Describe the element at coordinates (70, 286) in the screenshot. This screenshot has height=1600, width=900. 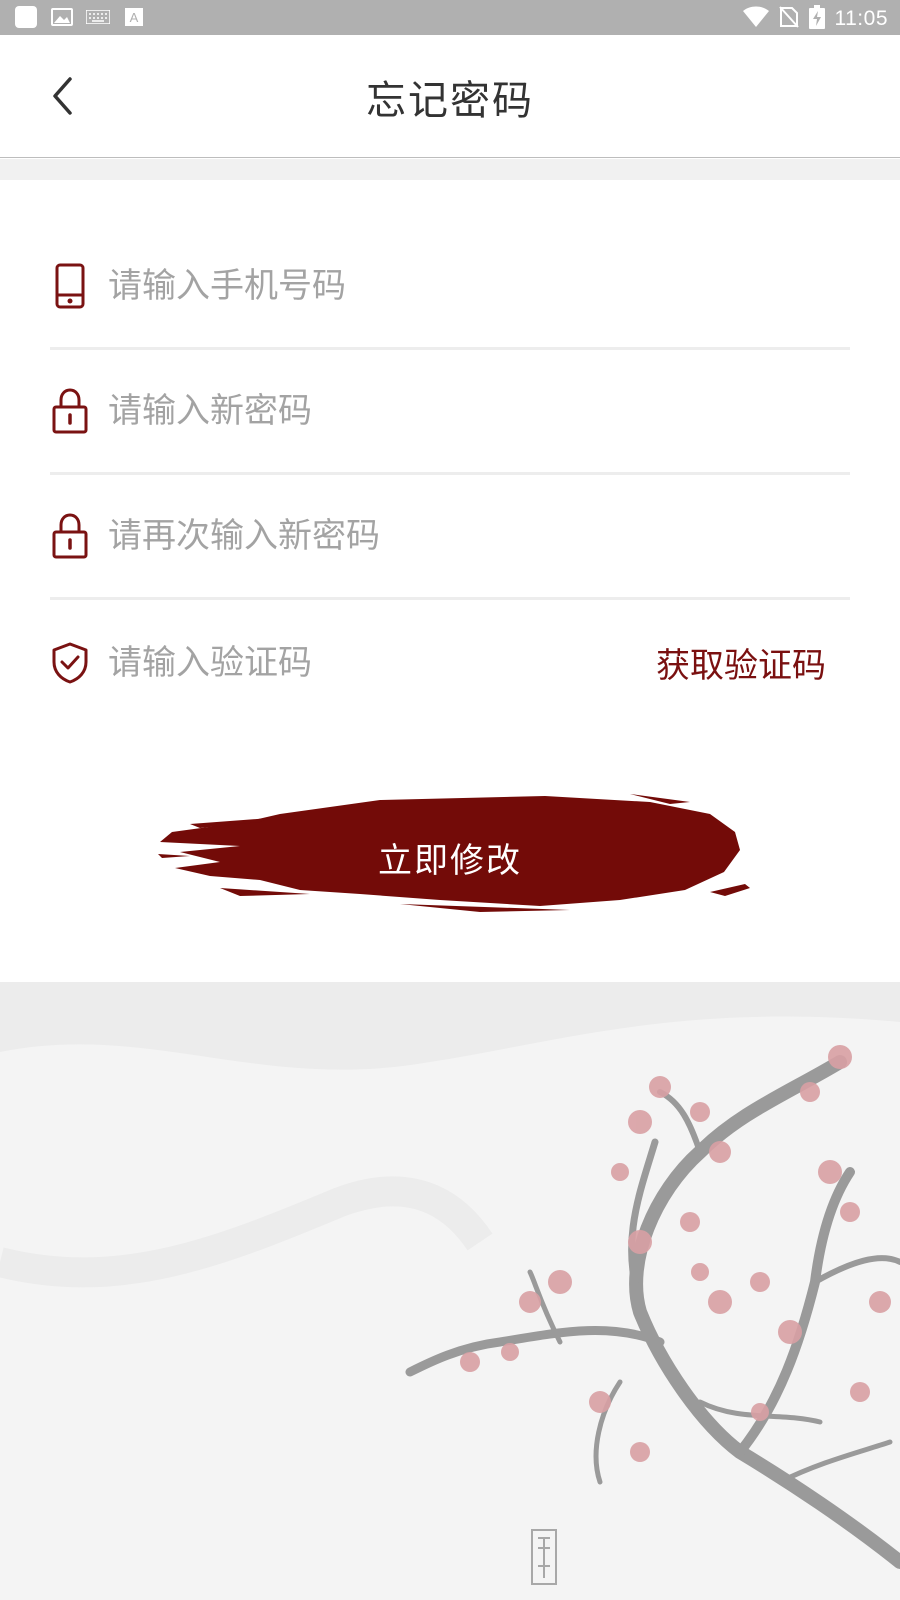
I see `phone-icon` at that location.